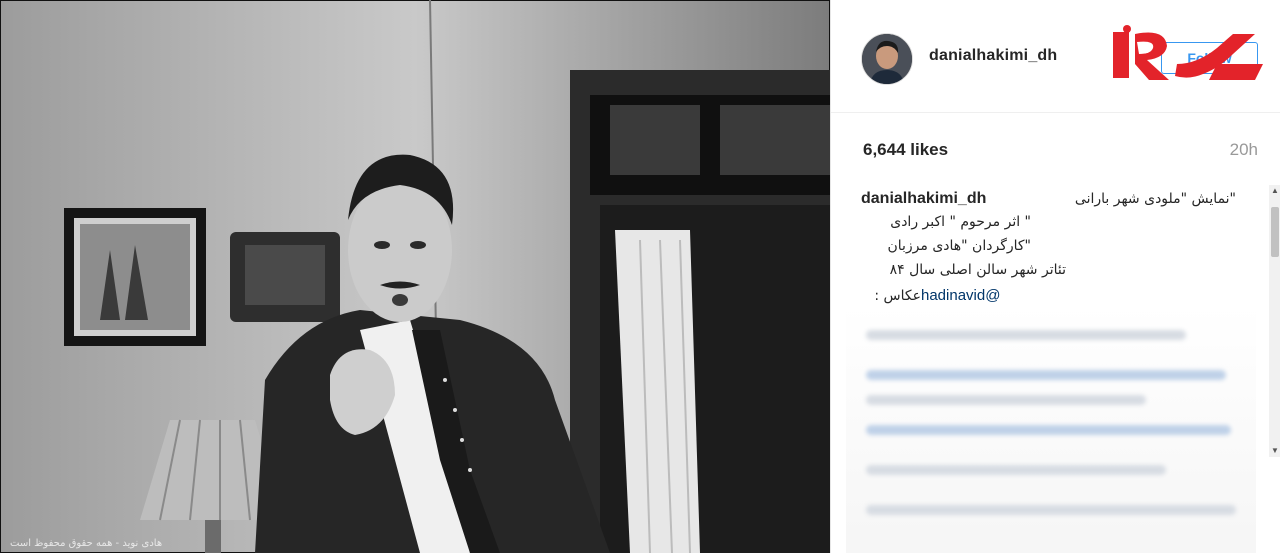  Describe the element at coordinates (1188, 52) in the screenshot. I see `rokna-logo-icon` at that location.